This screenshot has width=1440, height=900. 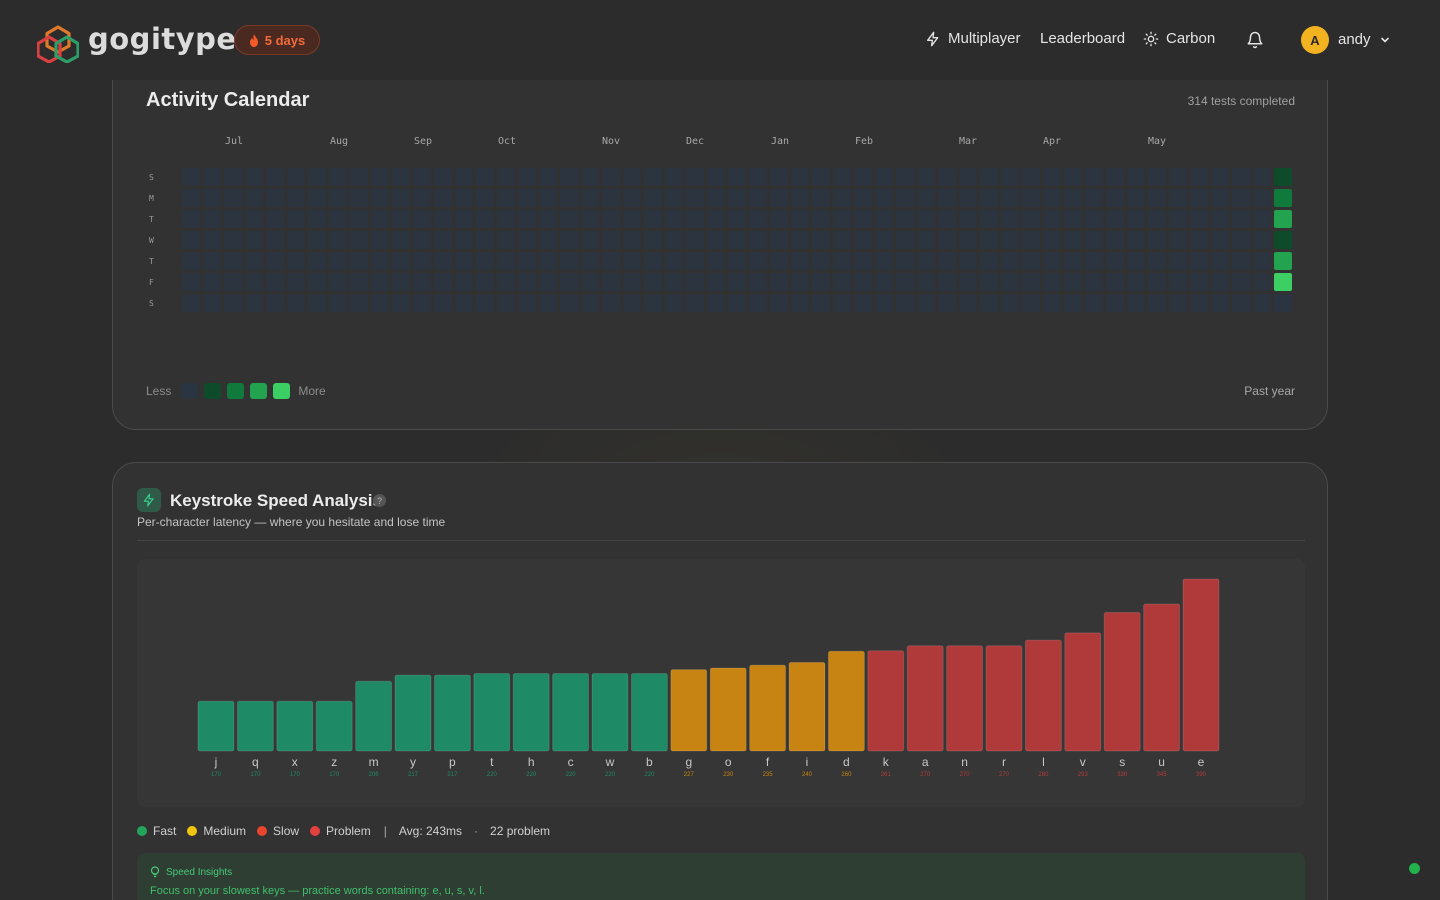 What do you see at coordinates (1385, 40) in the screenshot?
I see `chevron-down-icon` at bounding box center [1385, 40].